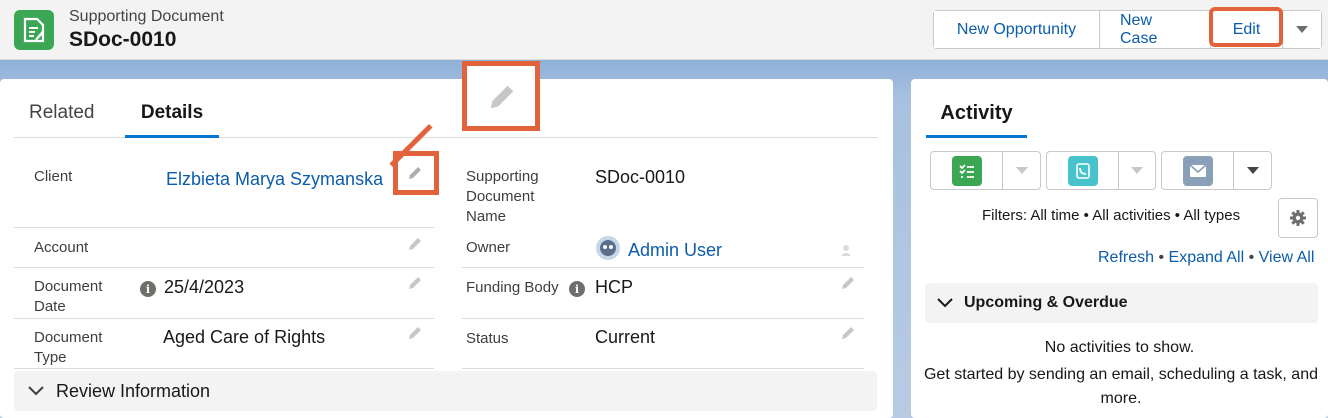  I want to click on email-icon, so click(1197, 170).